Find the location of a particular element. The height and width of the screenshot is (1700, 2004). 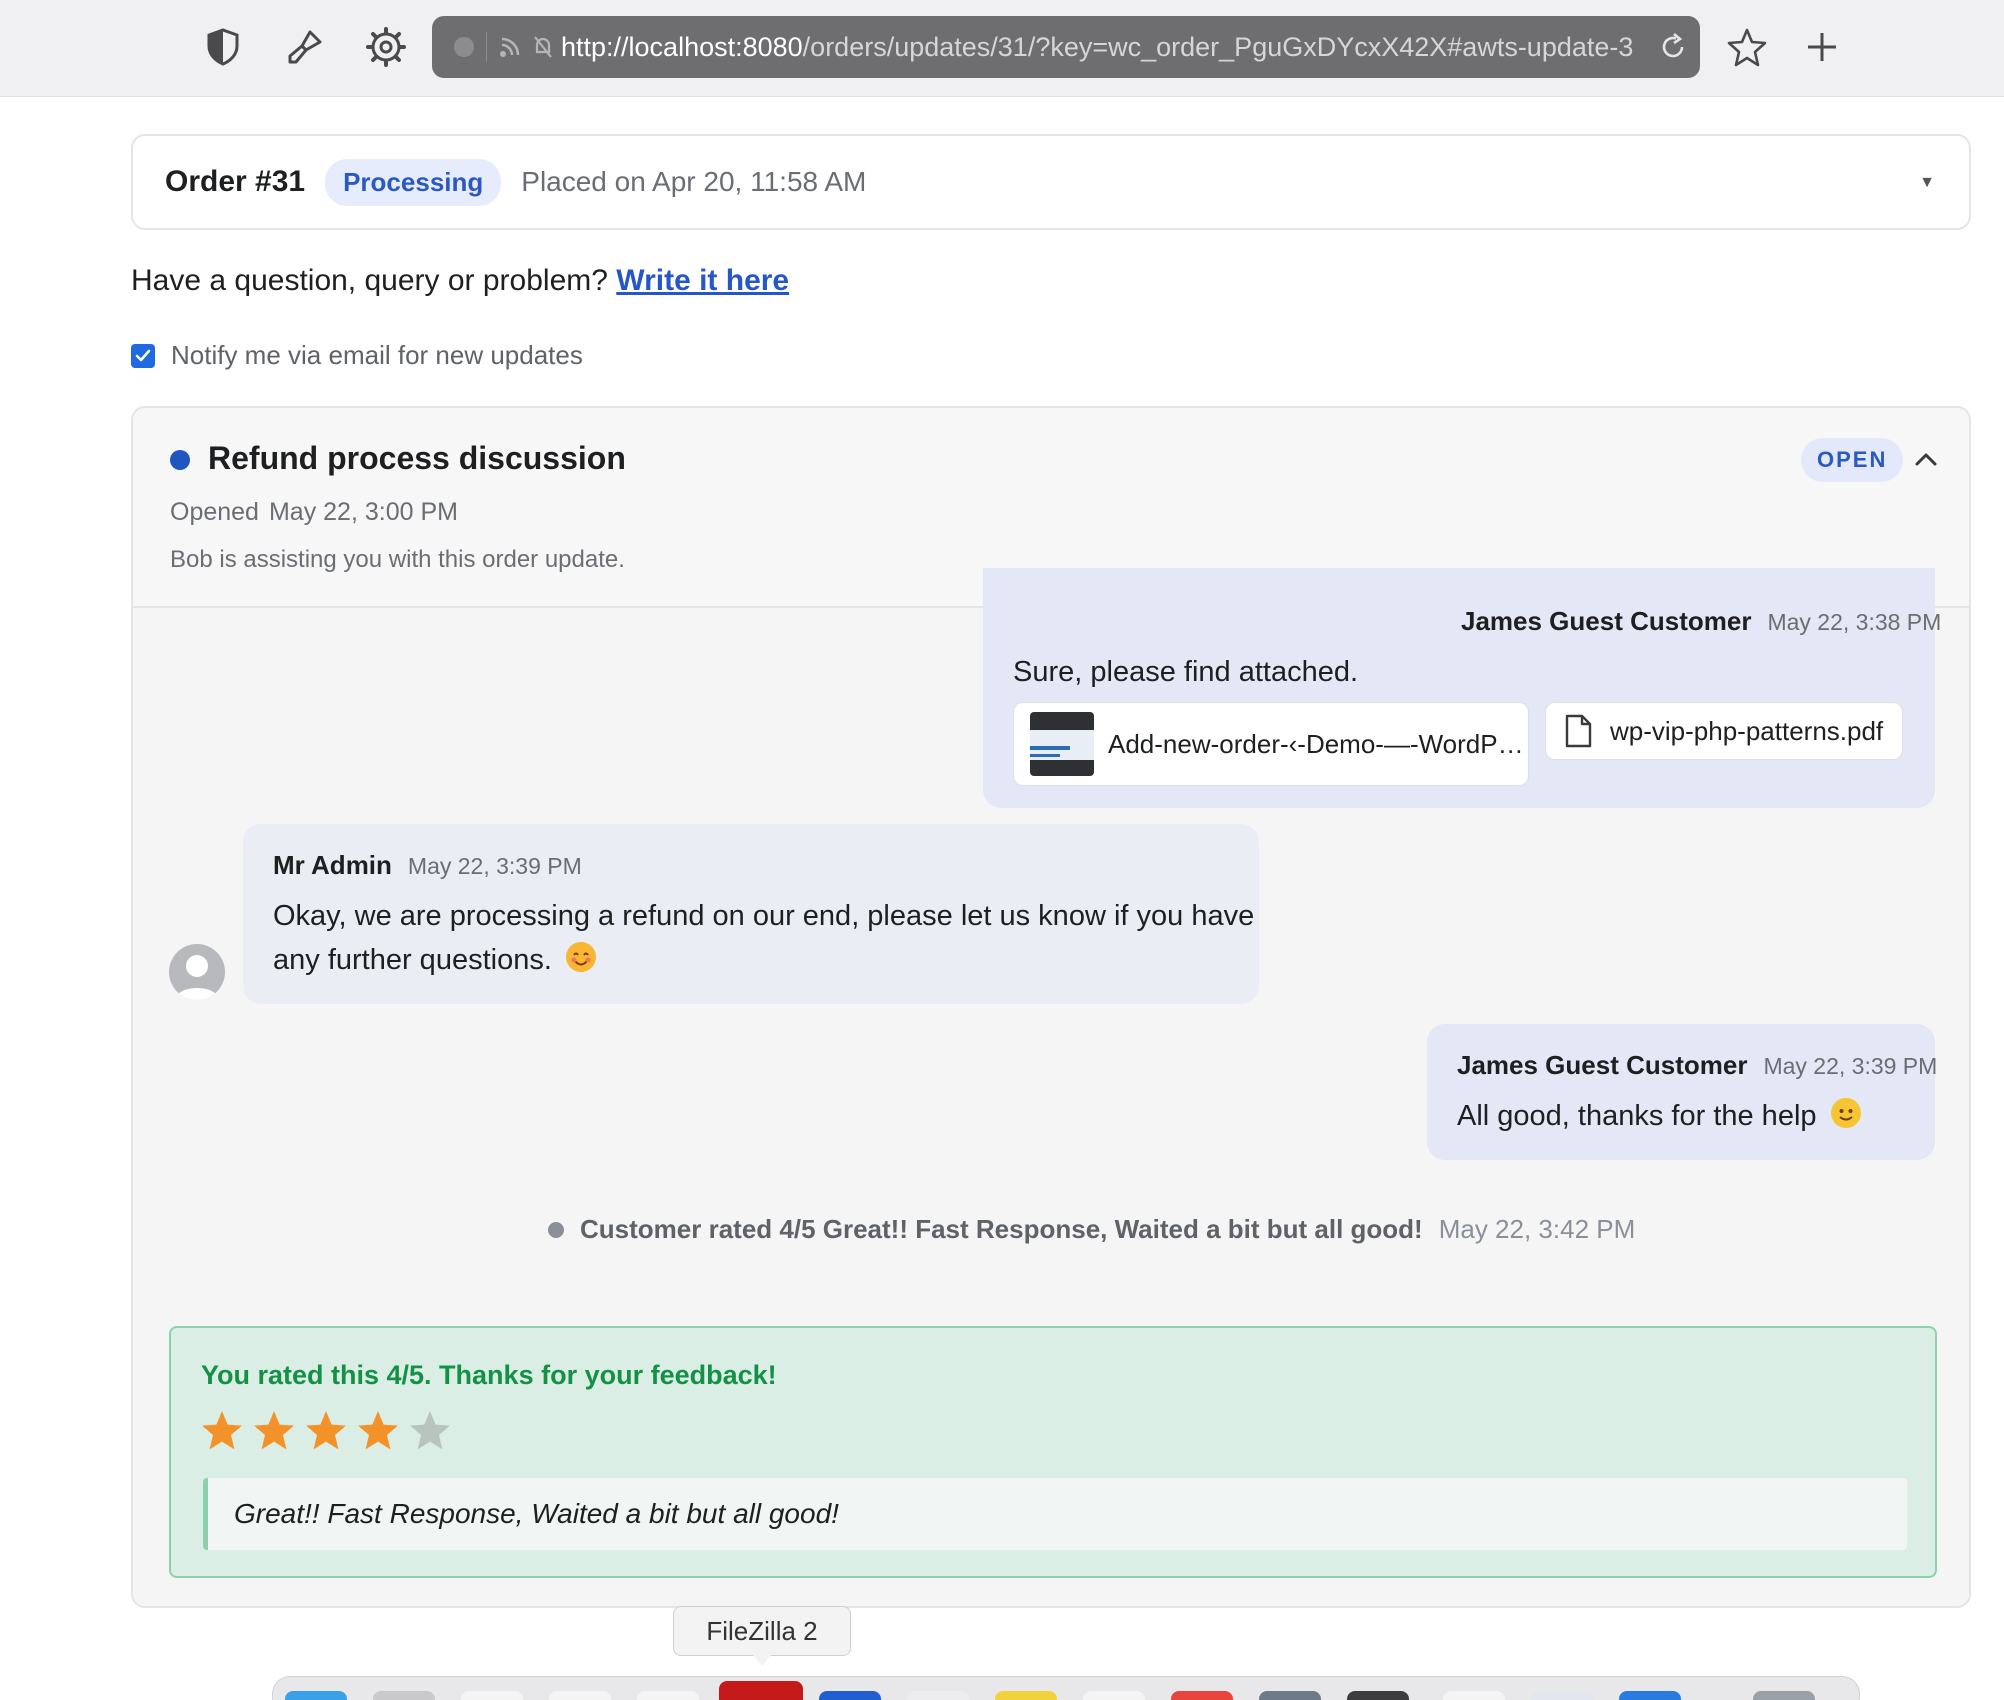

filezilla-app-icon is located at coordinates (761, 1690).